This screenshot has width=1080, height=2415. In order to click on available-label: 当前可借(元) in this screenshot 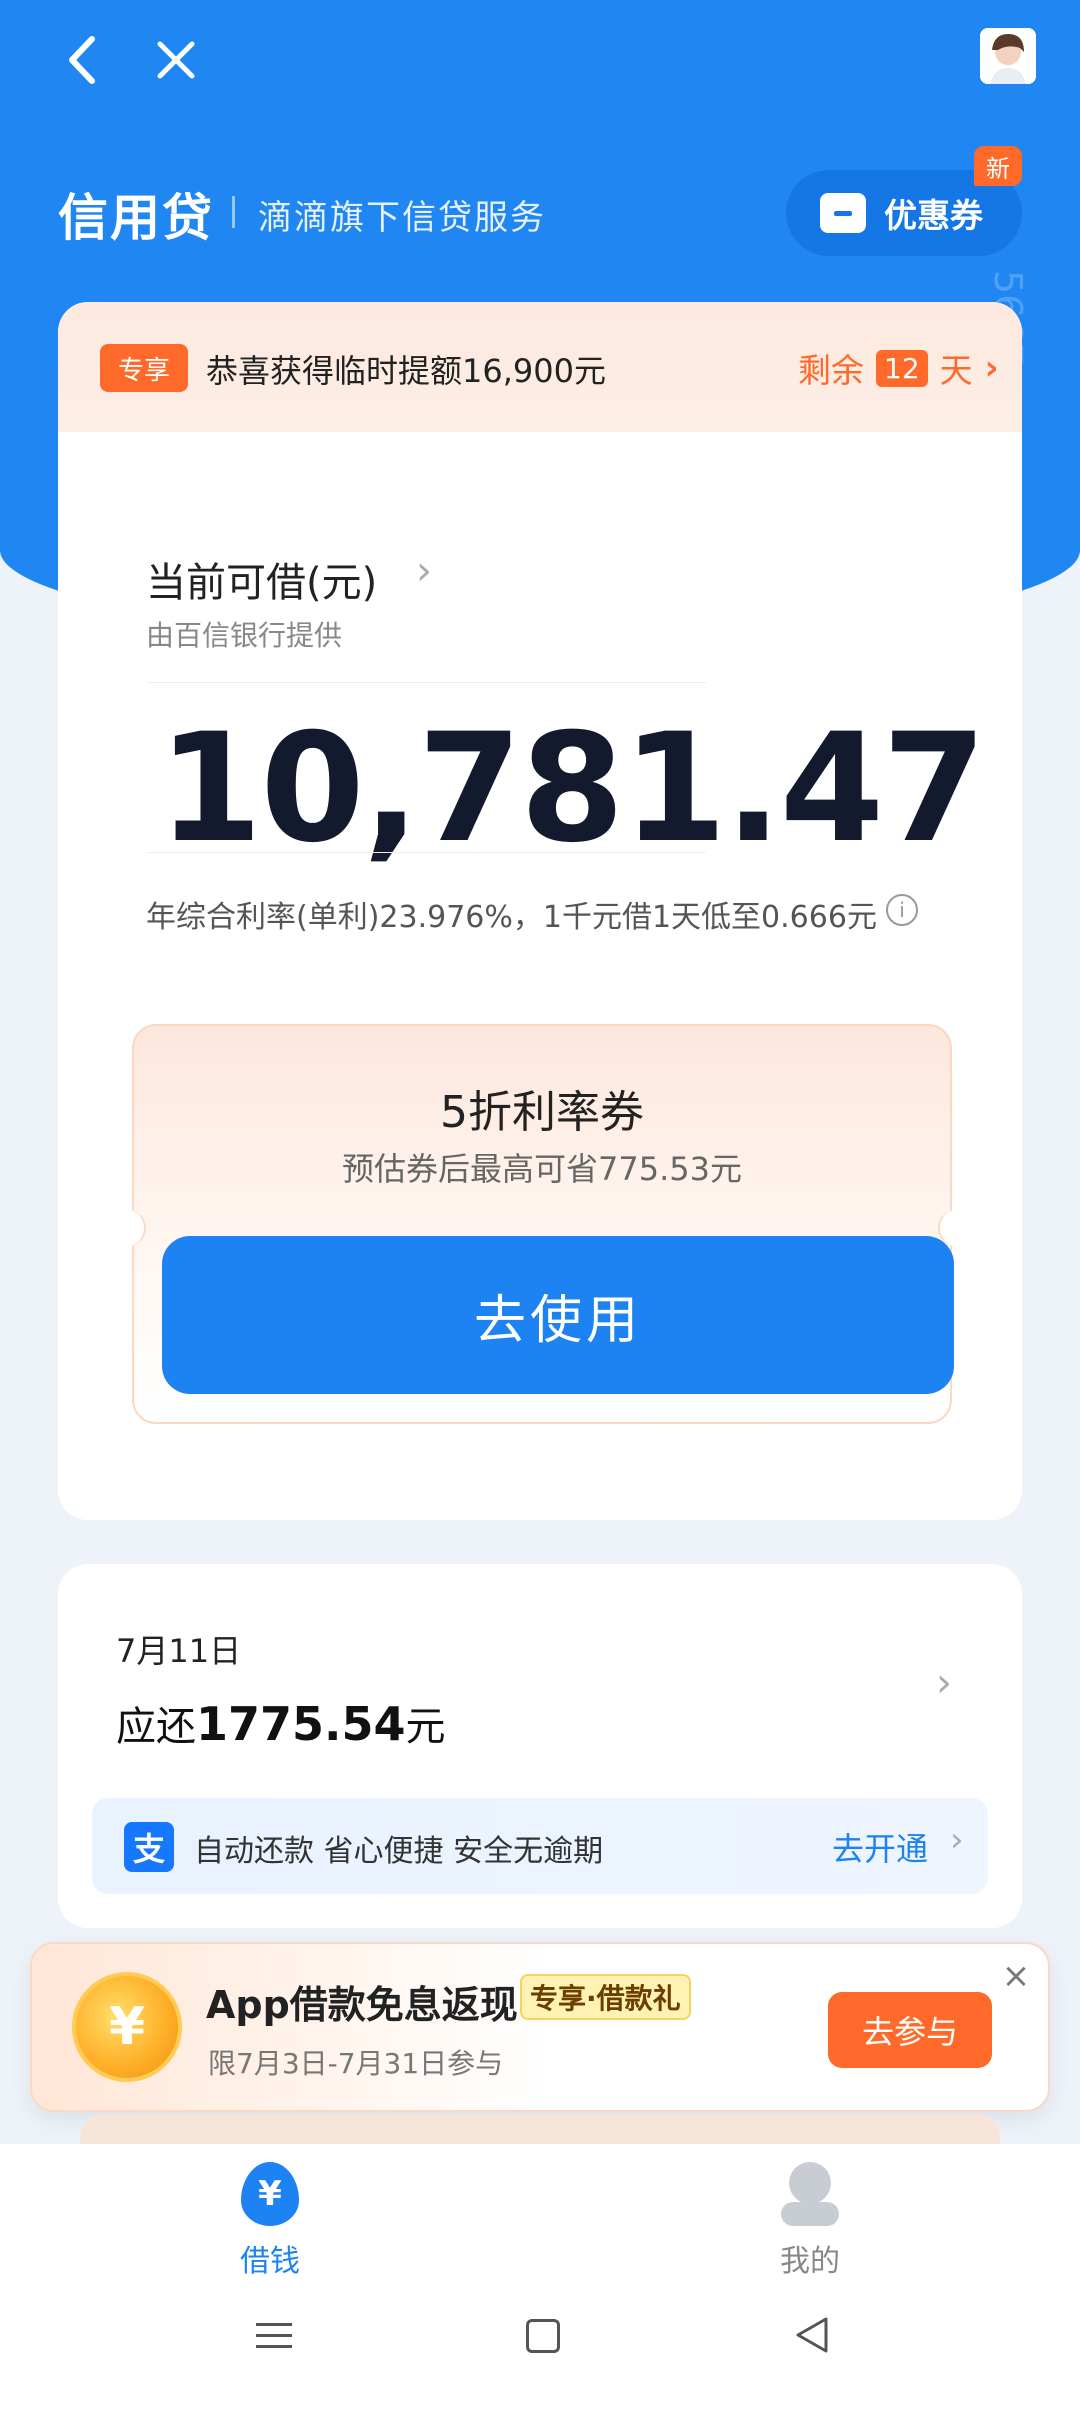, I will do `click(261, 579)`.